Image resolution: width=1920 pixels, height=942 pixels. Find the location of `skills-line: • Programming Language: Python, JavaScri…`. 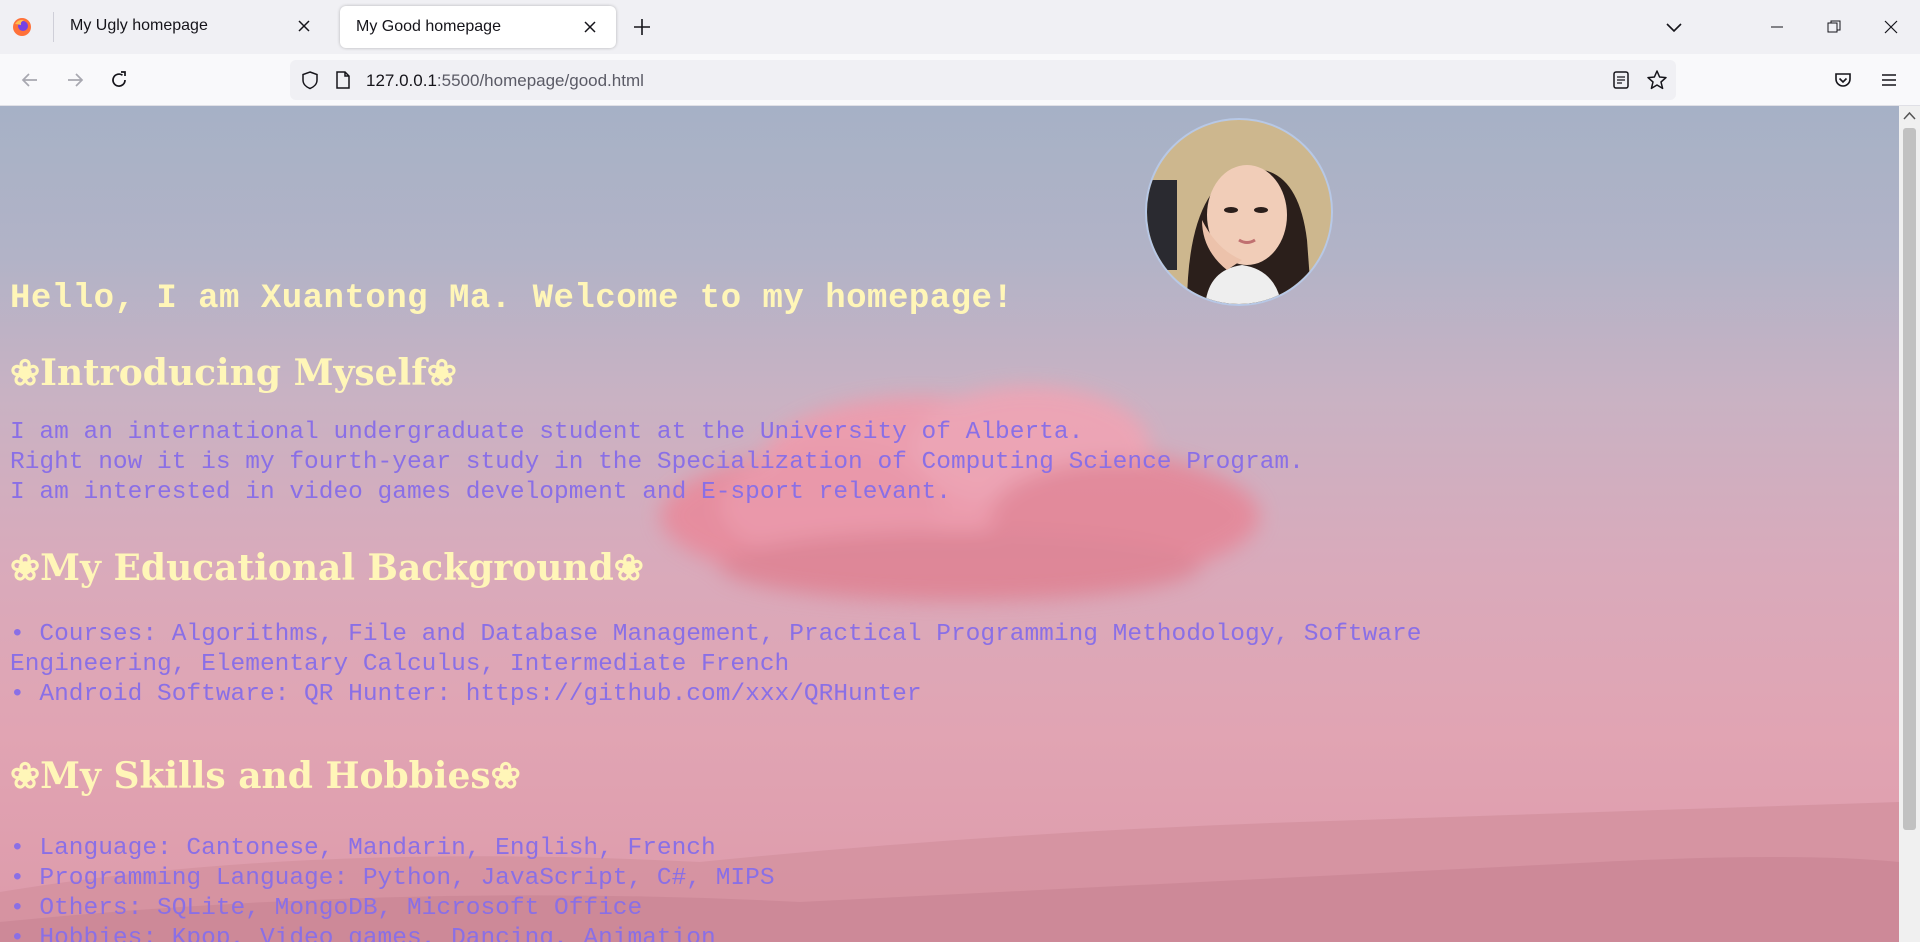

skills-line: • Programming Language: Python, JavaScri… is located at coordinates (392, 878).